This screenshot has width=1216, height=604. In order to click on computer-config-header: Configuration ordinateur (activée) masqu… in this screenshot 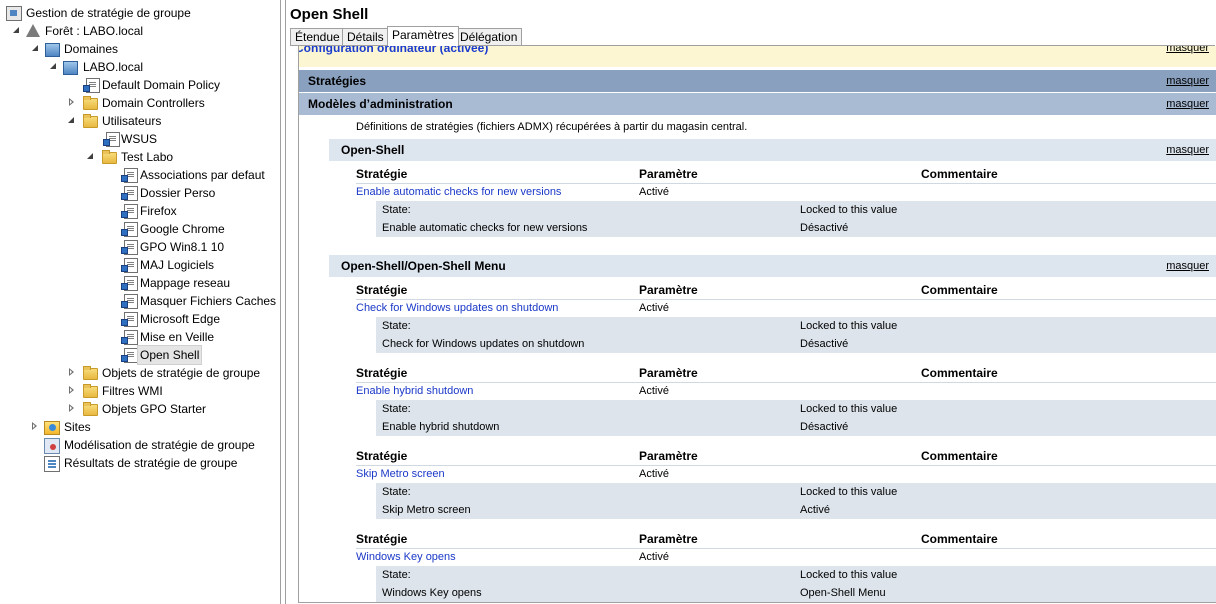, I will do `click(757, 56)`.